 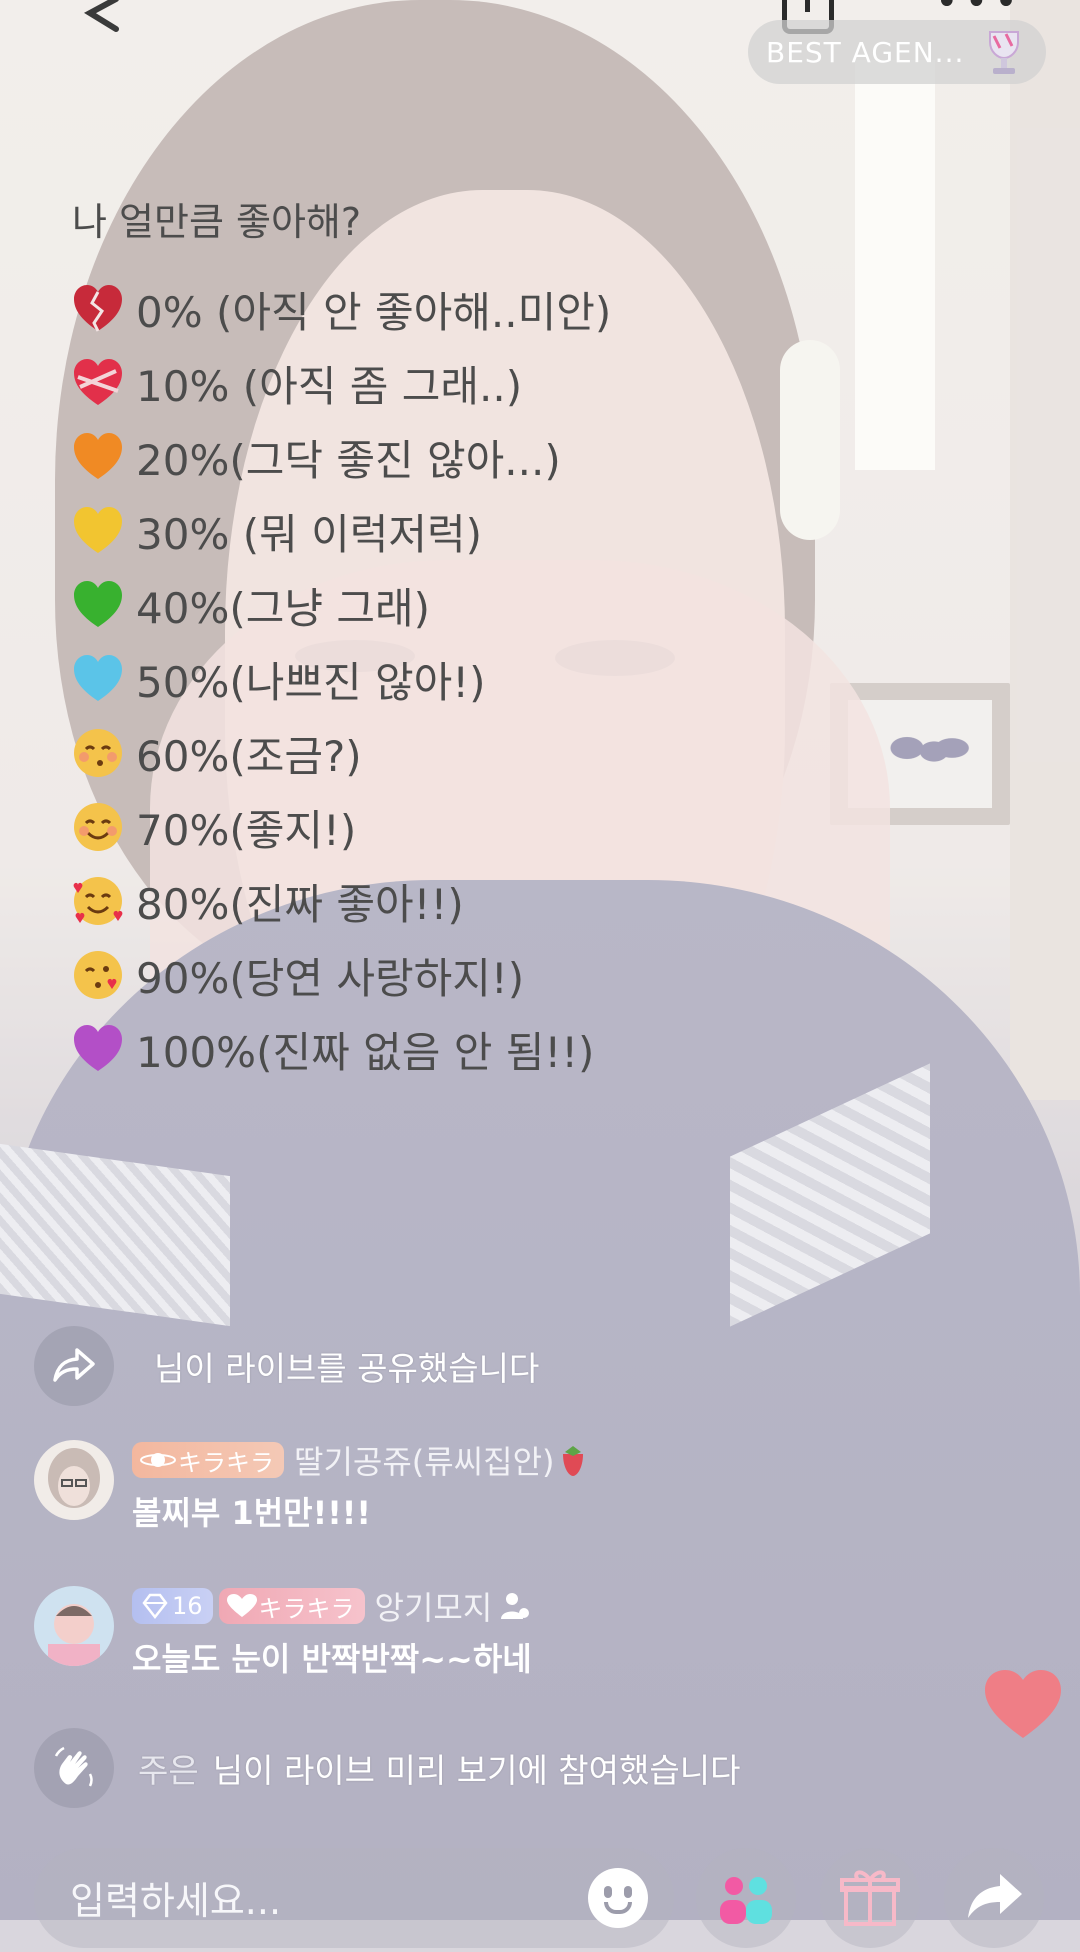 I want to click on broken-heart-icon, so click(x=104, y=309).